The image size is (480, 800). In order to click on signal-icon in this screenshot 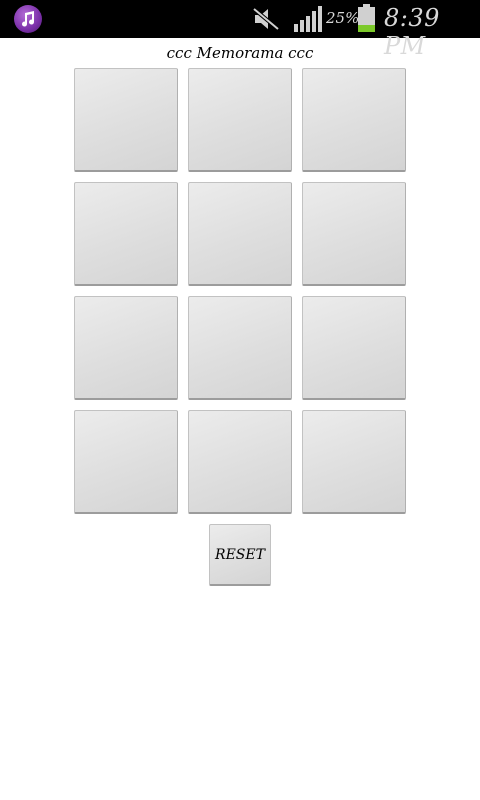, I will do `click(308, 19)`.